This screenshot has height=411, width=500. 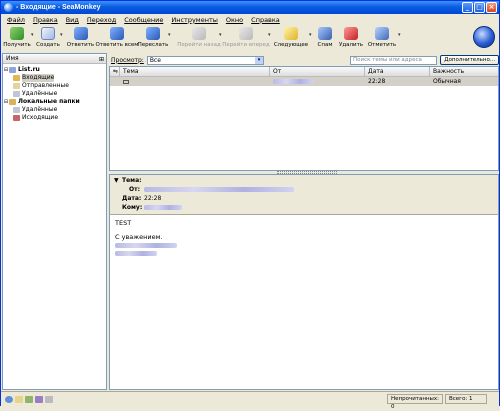 What do you see at coordinates (80, 33) in the screenshot?
I see `reply-icon` at bounding box center [80, 33].